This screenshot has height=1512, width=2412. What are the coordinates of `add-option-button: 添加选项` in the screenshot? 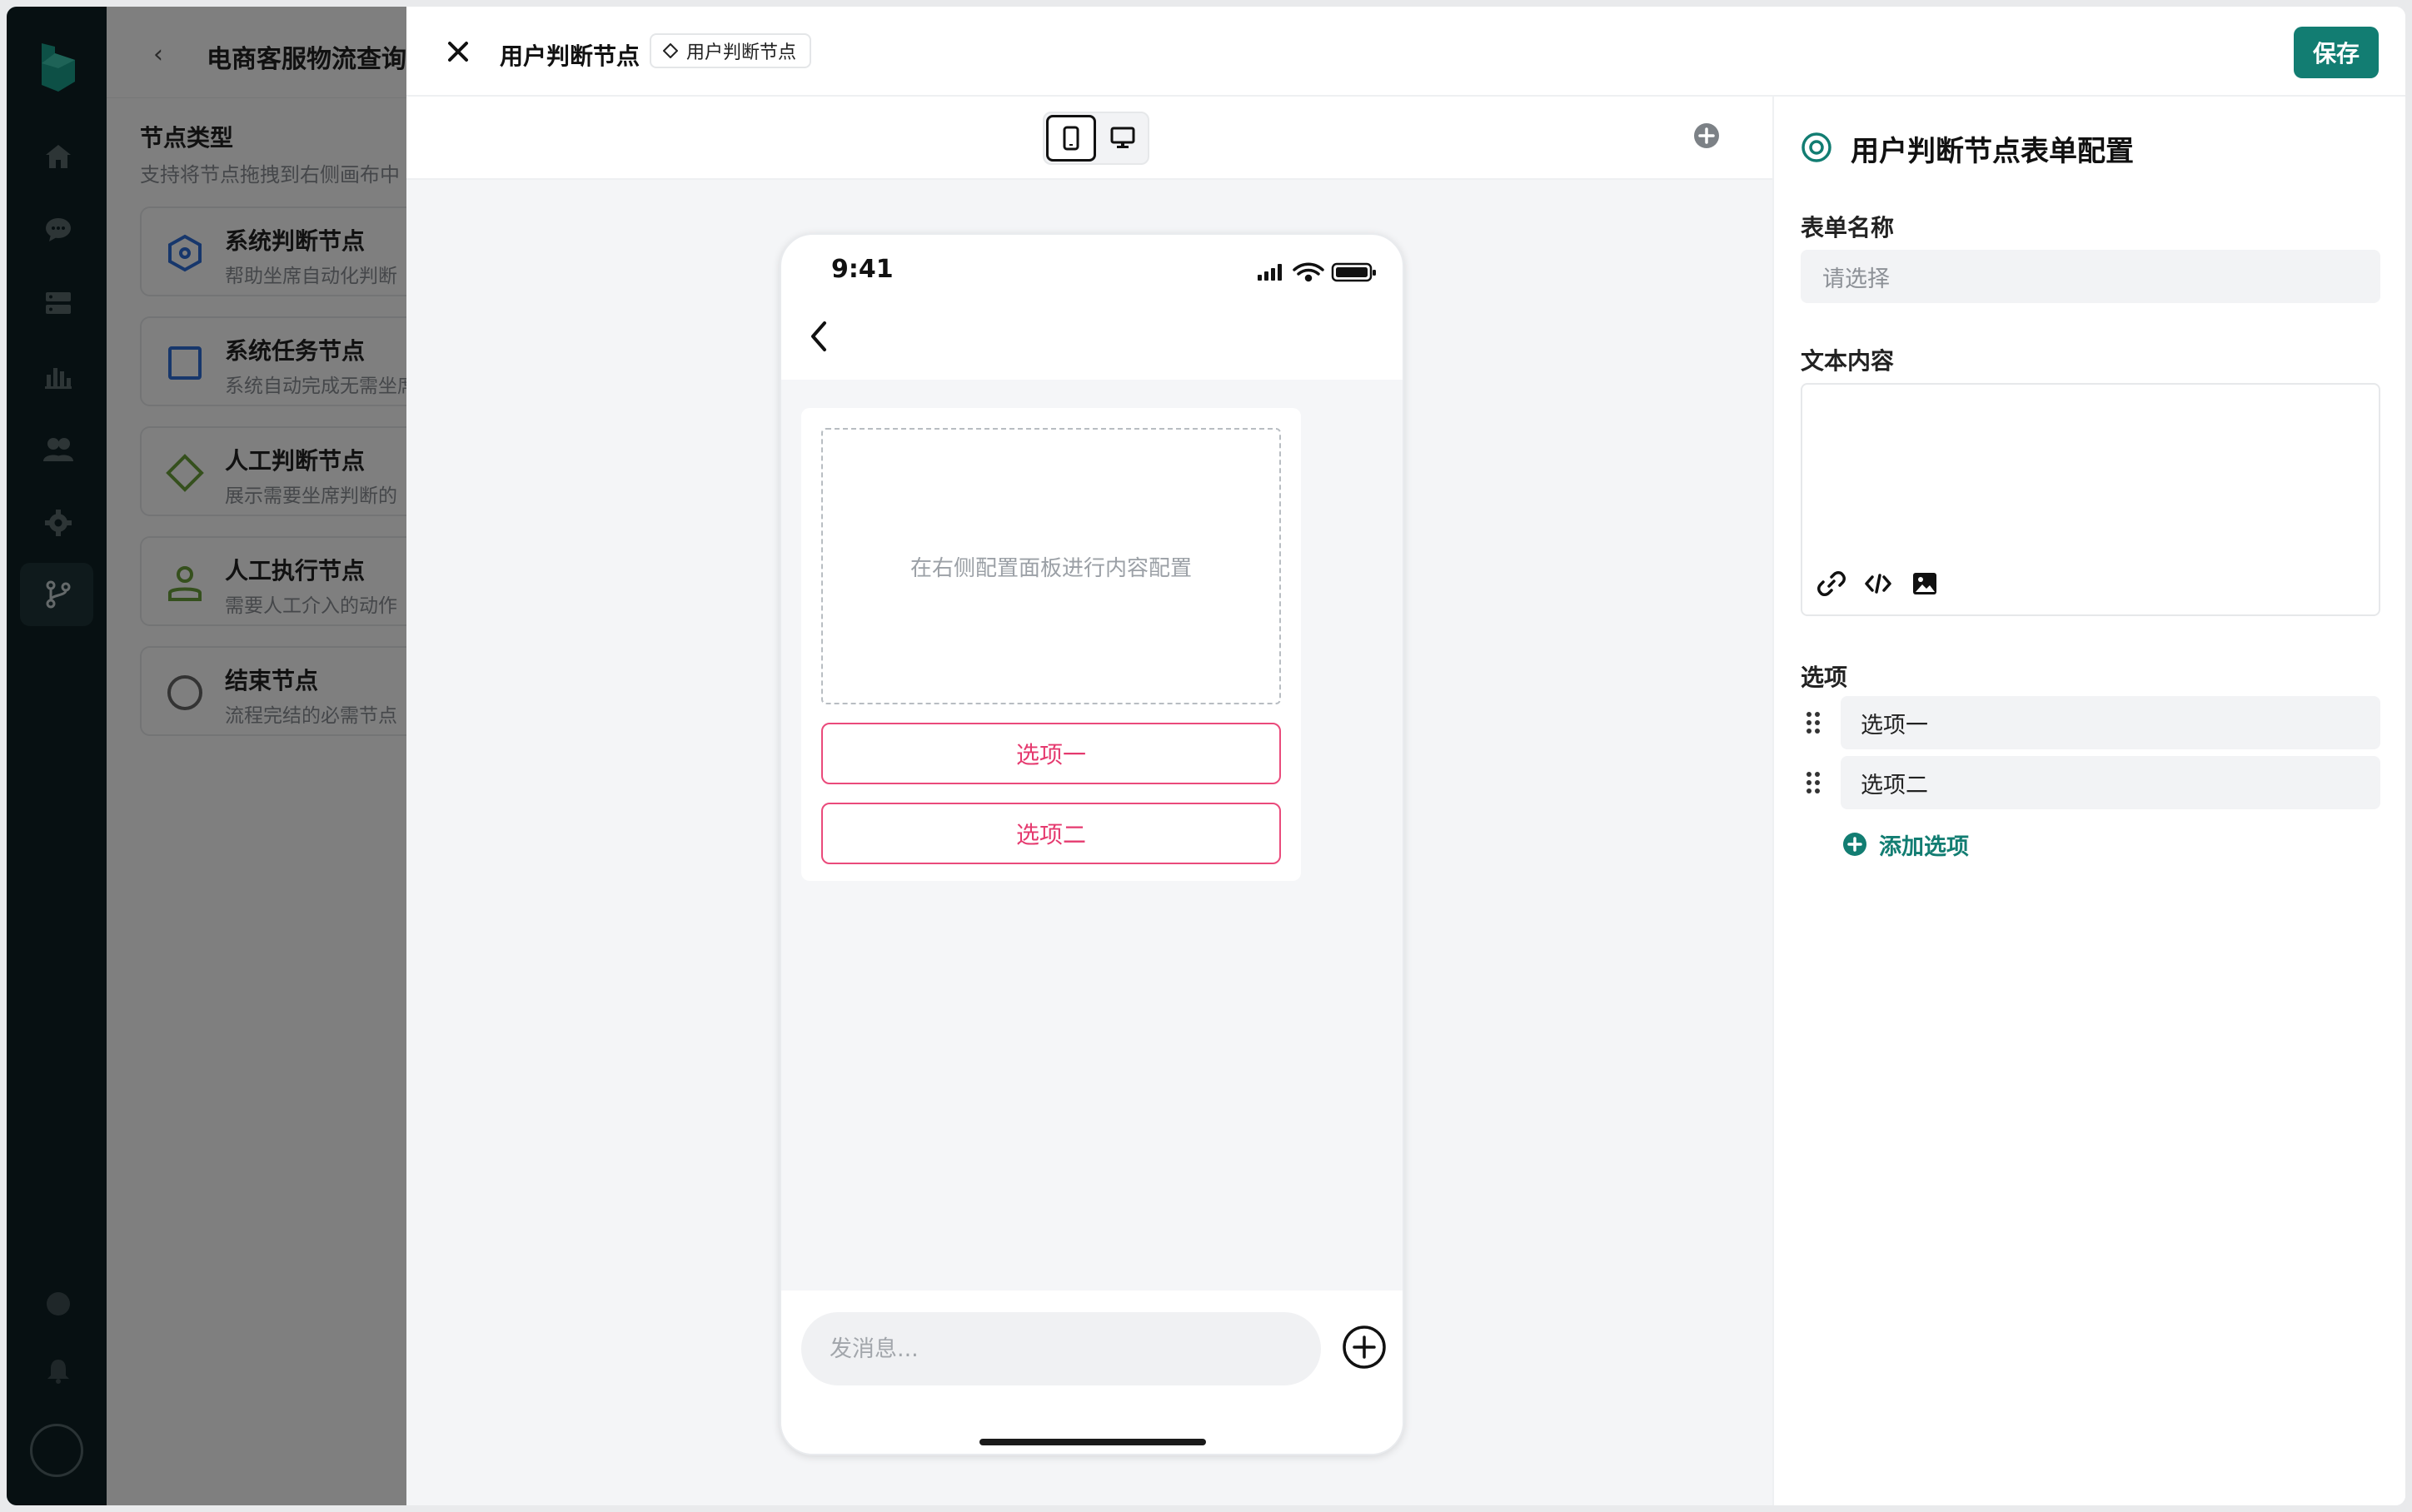 It's located at (1905, 845).